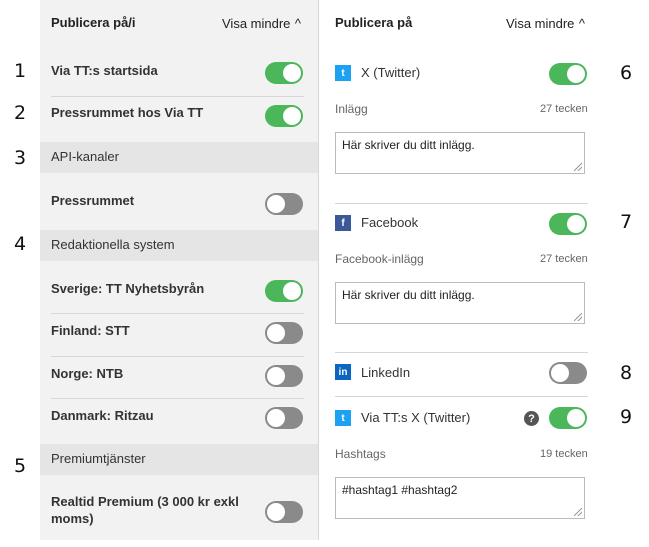  Describe the element at coordinates (20, 158) in the screenshot. I see `callout-number: 3` at that location.